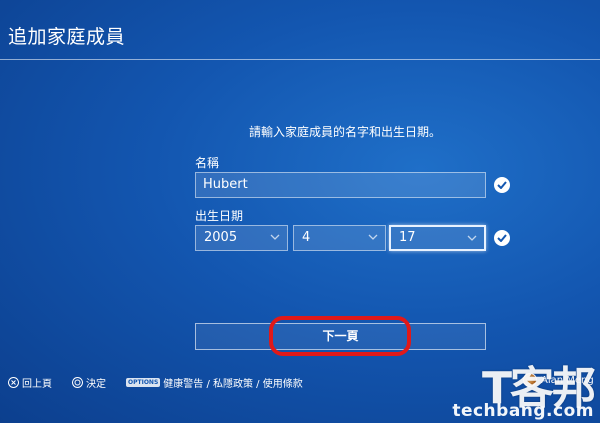 This screenshot has width=600, height=423. I want to click on next-page-button: 下一頁, so click(340, 336).